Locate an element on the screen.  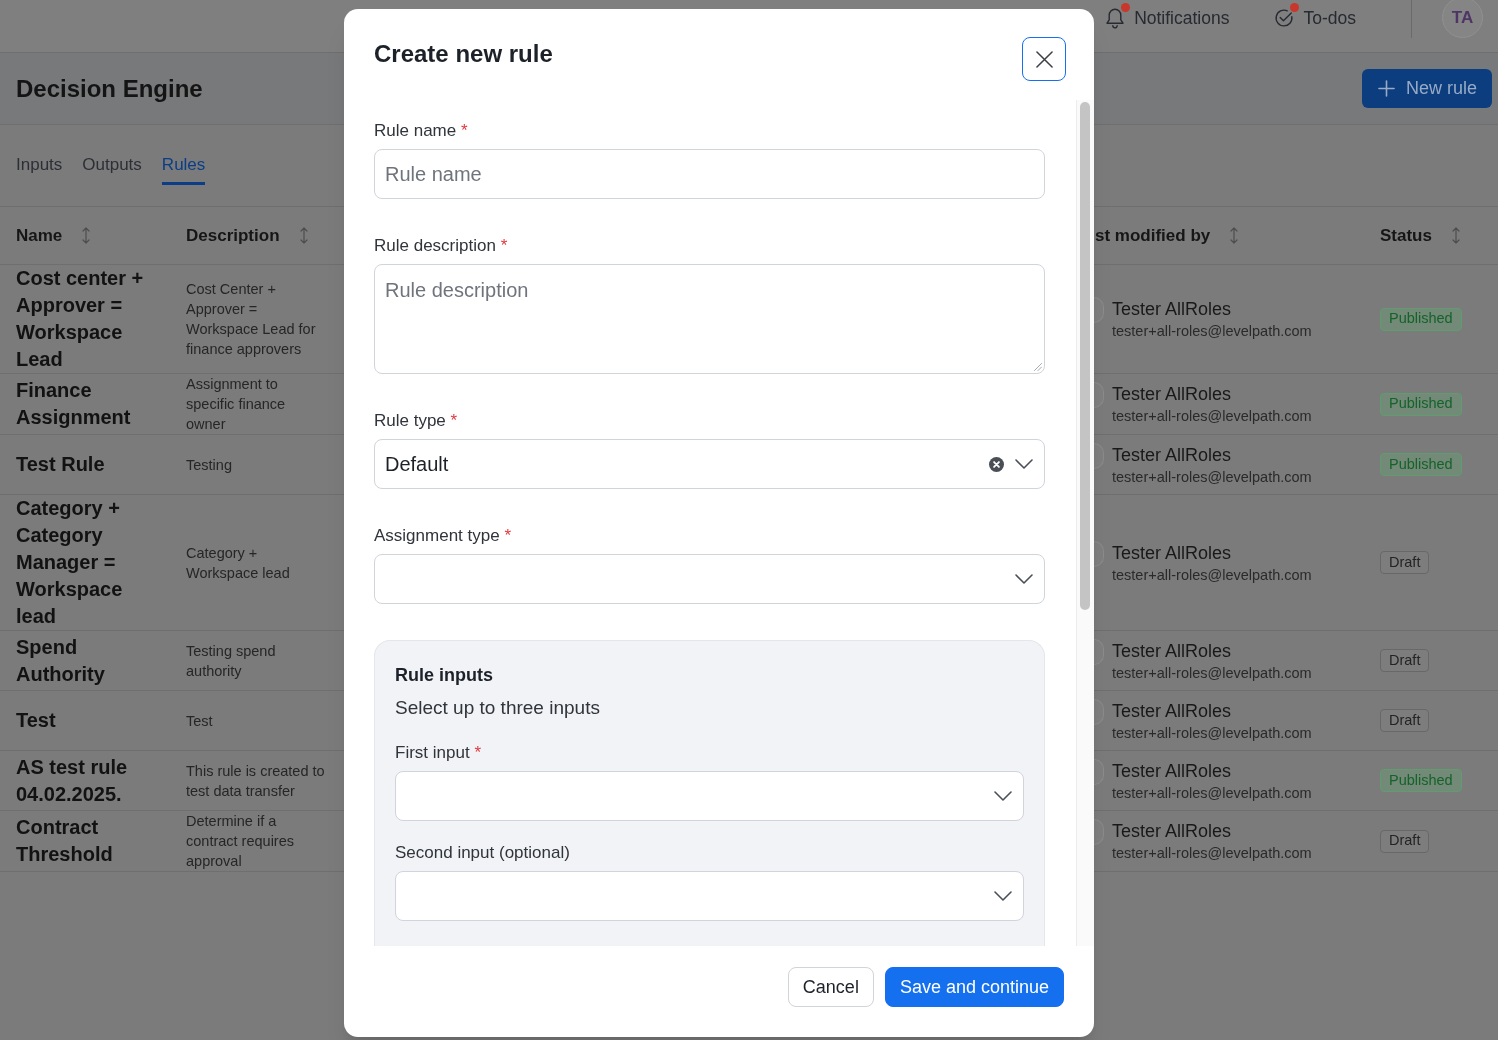
bell-icon is located at coordinates (1115, 18).